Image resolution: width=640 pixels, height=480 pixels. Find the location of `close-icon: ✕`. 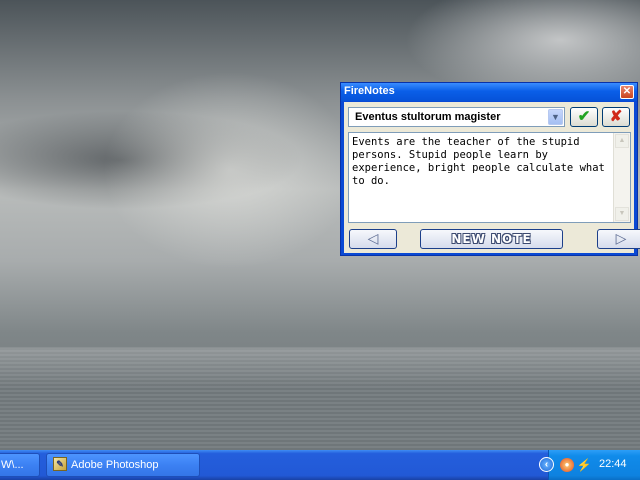

close-icon: ✕ is located at coordinates (627, 92).